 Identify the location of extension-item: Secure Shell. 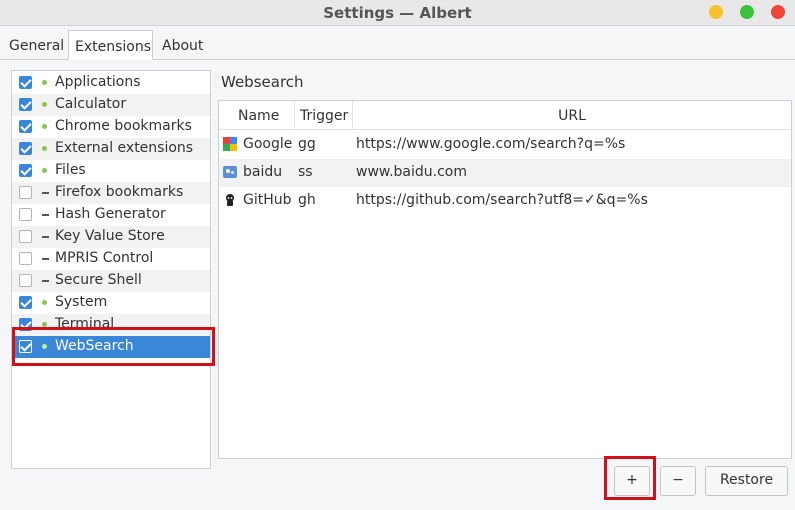
(111, 281).